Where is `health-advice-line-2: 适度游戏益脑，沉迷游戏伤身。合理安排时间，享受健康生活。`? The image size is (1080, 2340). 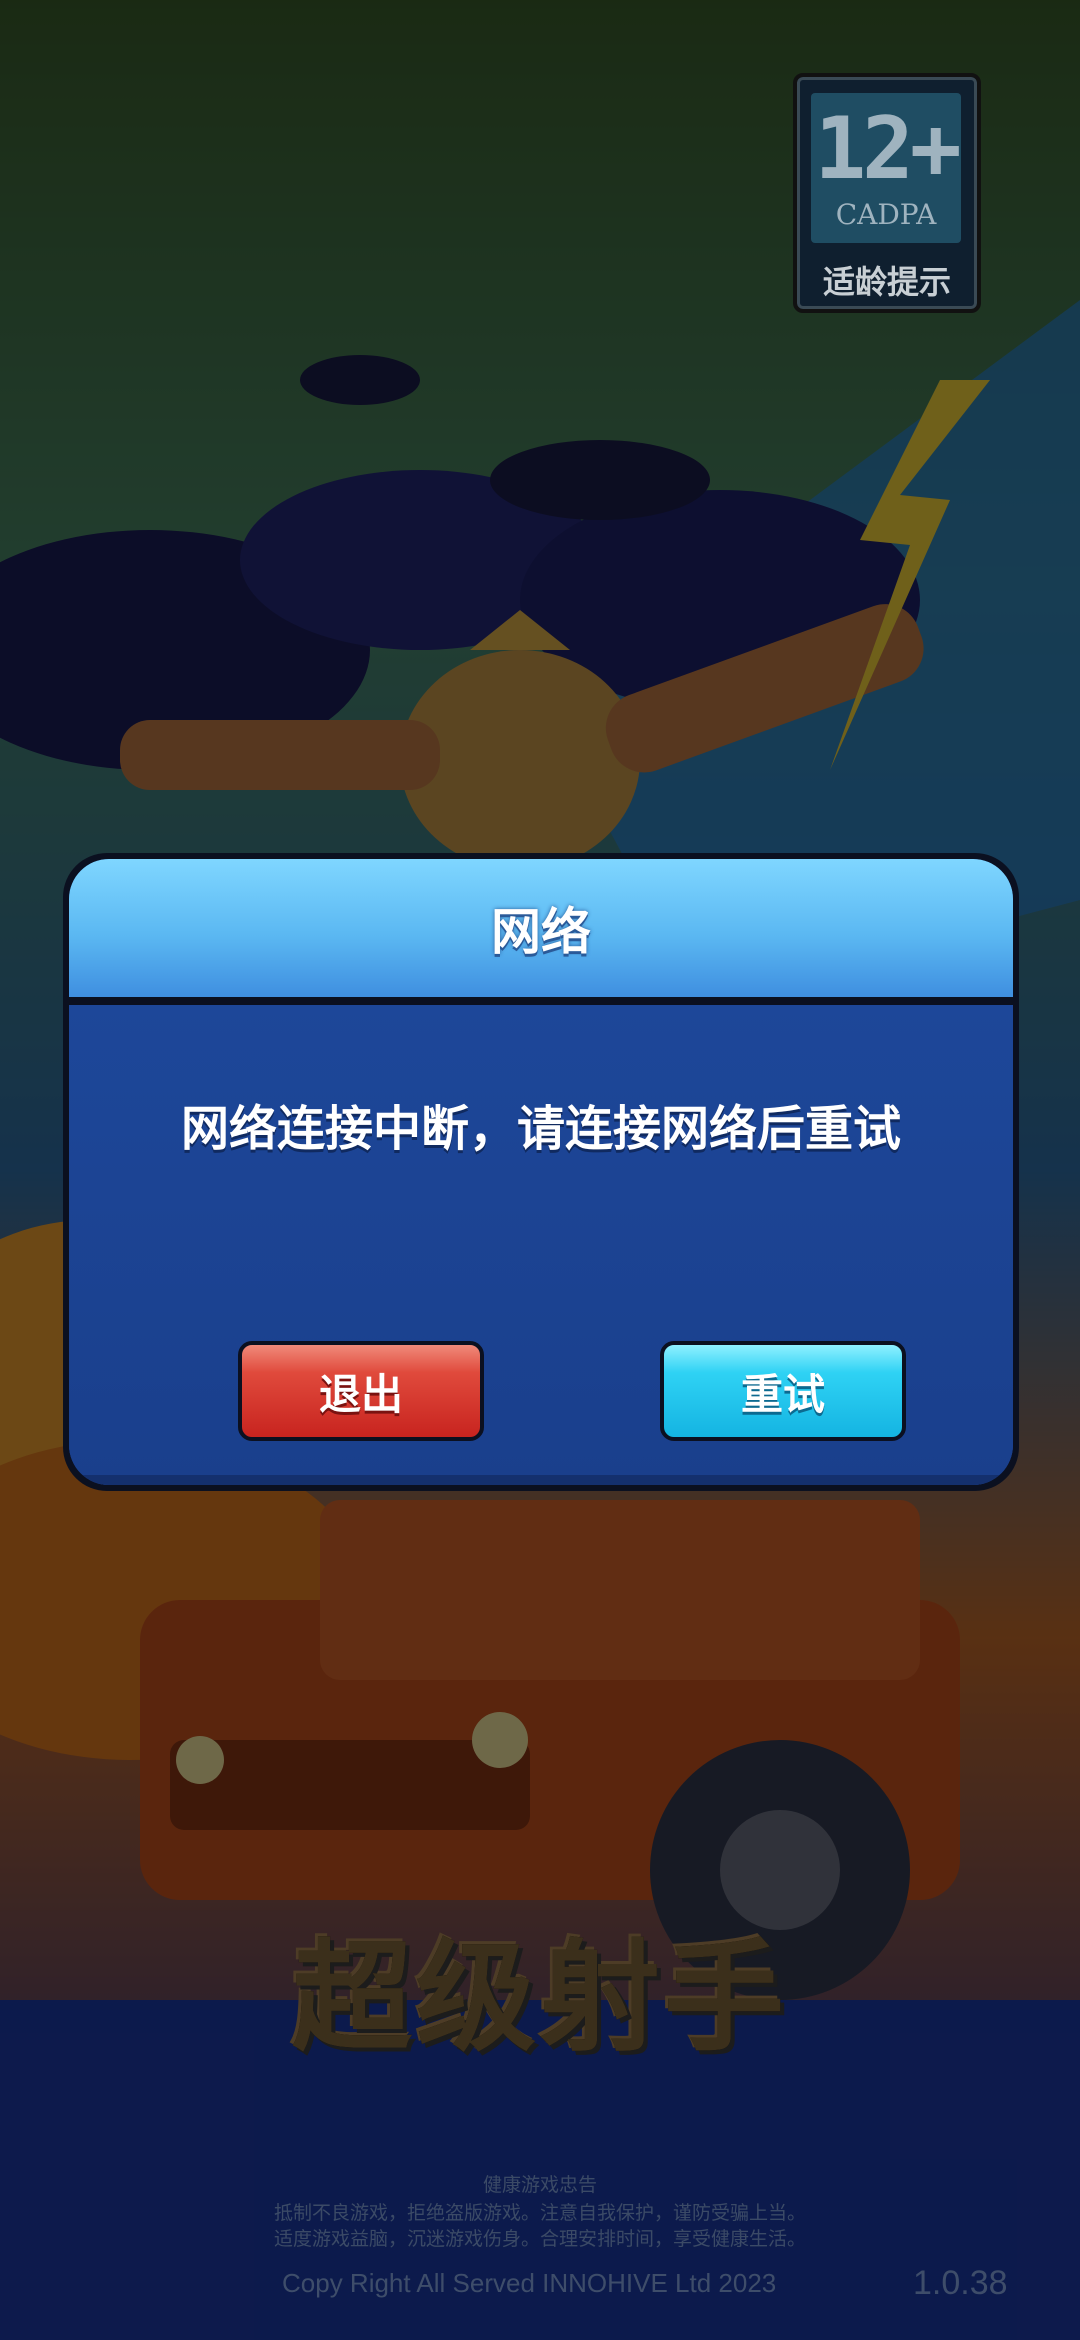 health-advice-line-2: 适度游戏益脑，沉迷游戏伤身。合理安排时间，享受健康生活。 is located at coordinates (539, 2239).